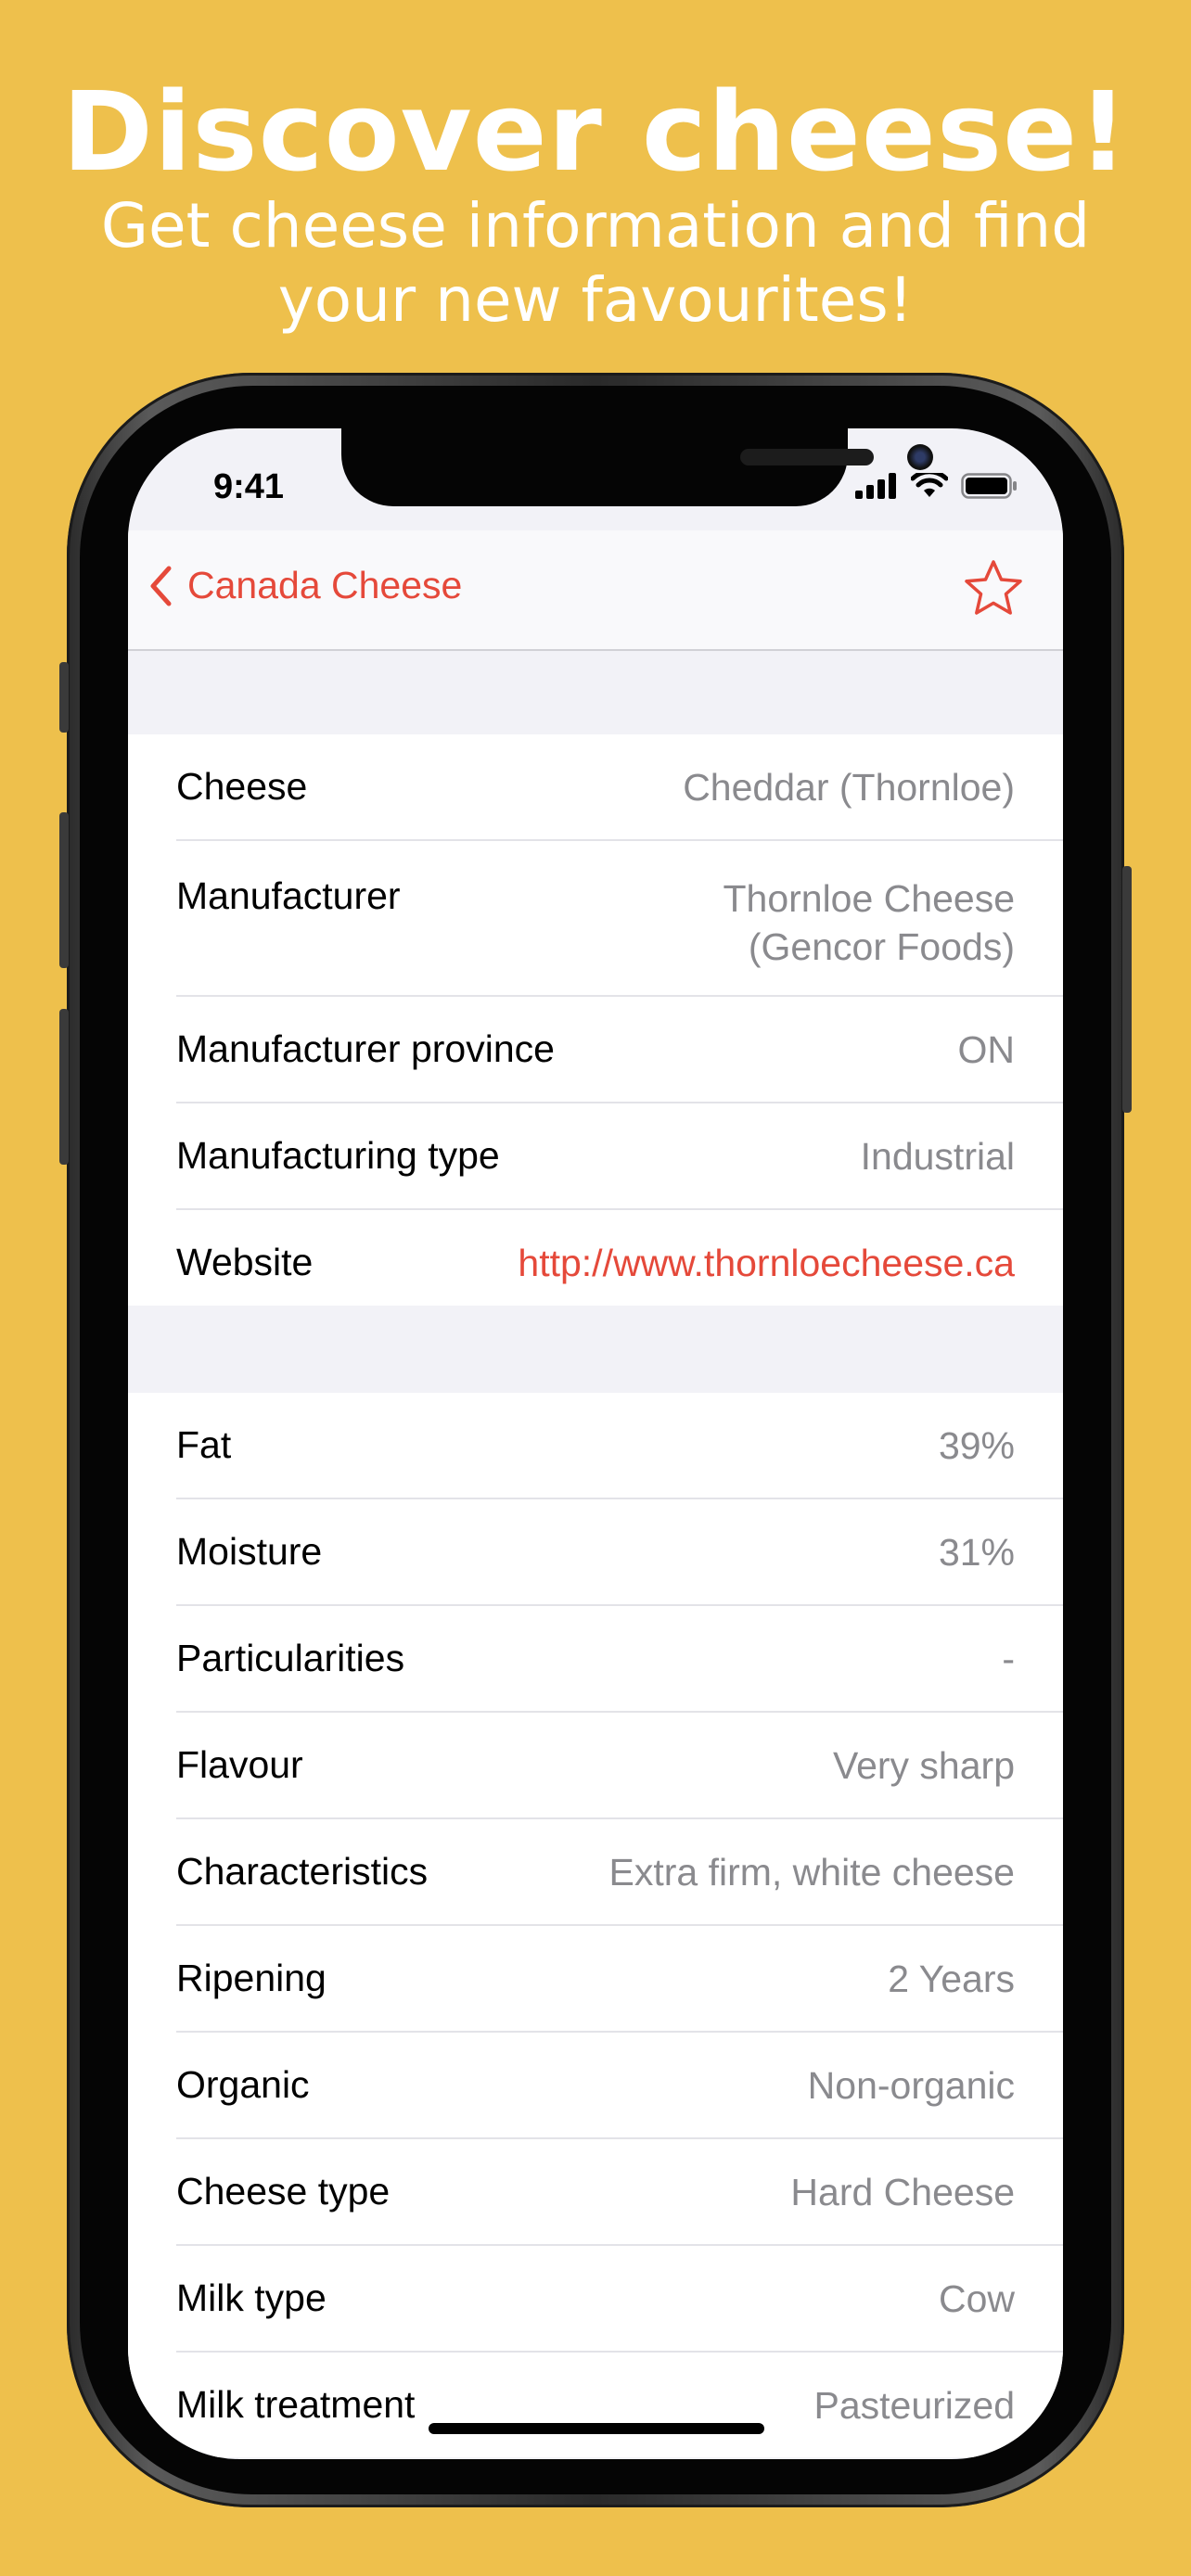  What do you see at coordinates (249, 486) in the screenshot?
I see `status-time: 9:41` at bounding box center [249, 486].